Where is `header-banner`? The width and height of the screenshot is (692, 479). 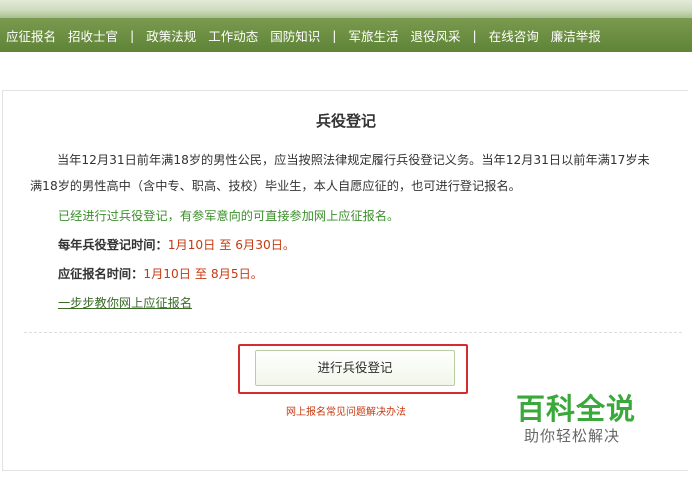 header-banner is located at coordinates (346, 9).